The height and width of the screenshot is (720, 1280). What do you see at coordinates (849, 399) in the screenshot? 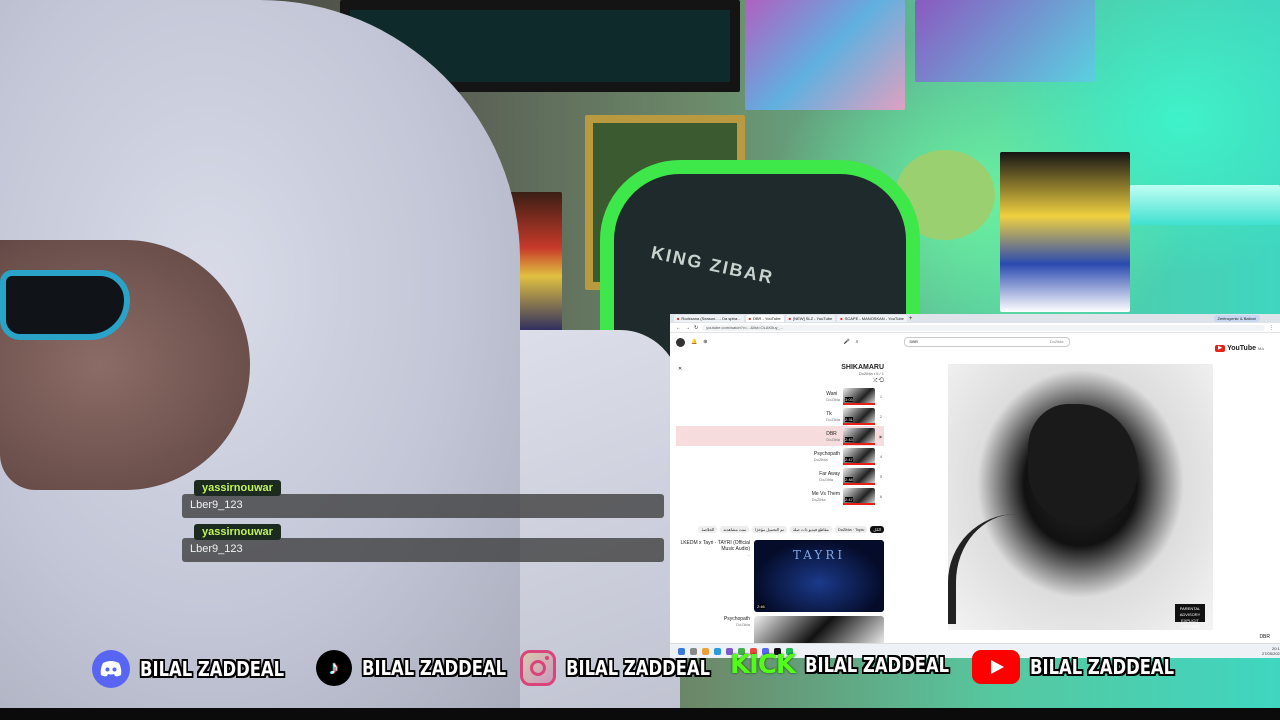
I see `track-duration: 3:03` at bounding box center [849, 399].